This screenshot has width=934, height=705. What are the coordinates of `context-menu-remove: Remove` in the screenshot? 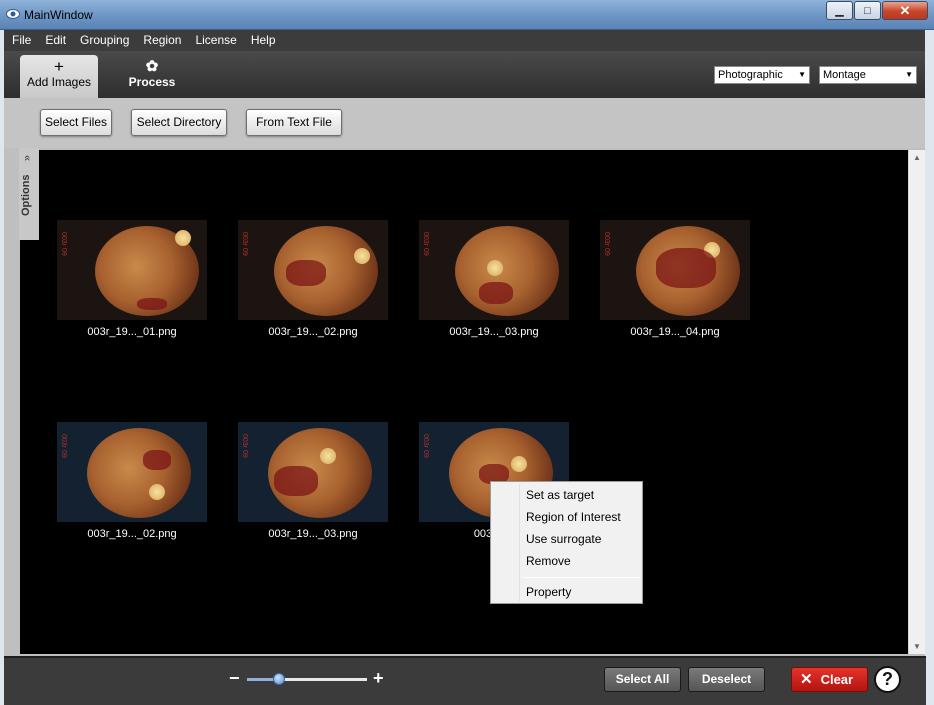 It's located at (548, 561).